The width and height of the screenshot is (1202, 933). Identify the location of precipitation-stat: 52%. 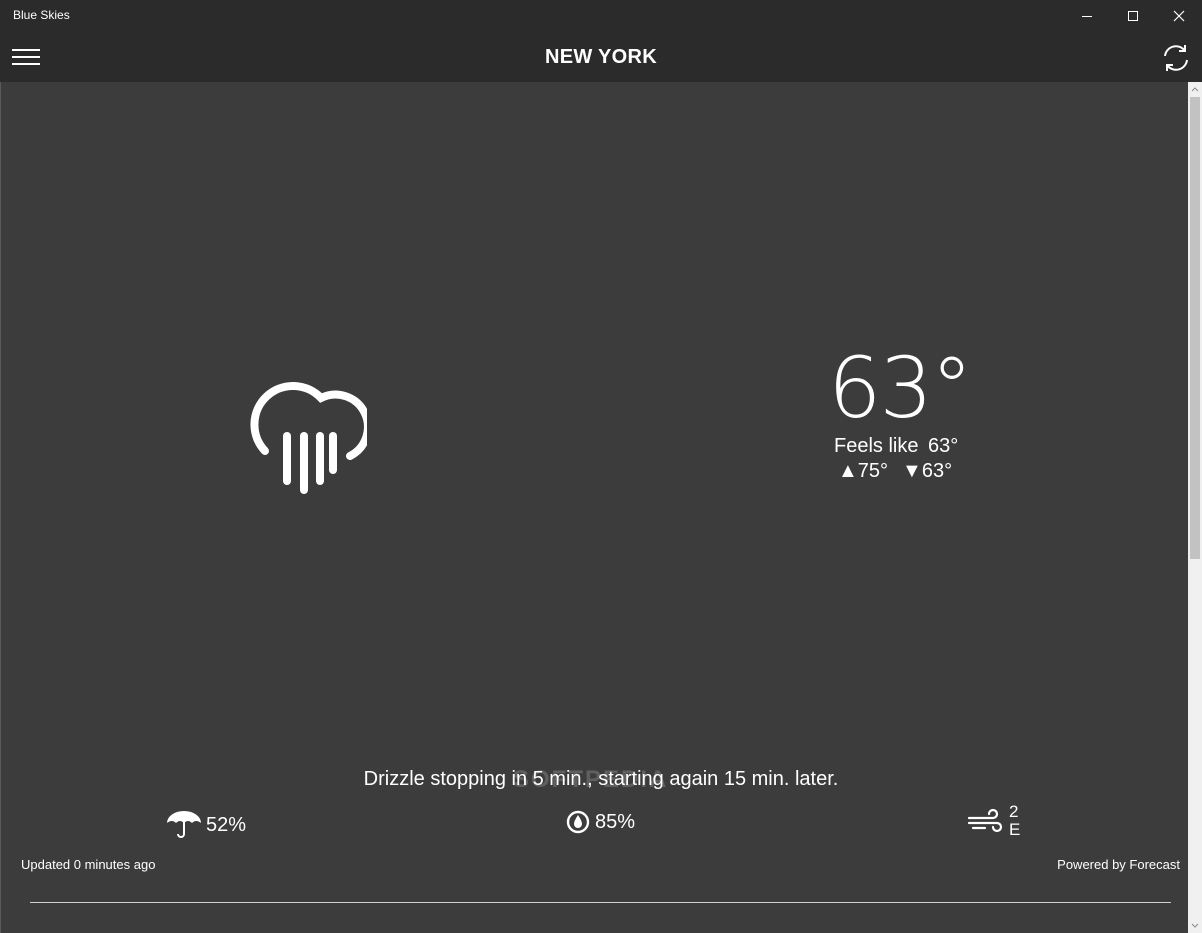
(206, 825).